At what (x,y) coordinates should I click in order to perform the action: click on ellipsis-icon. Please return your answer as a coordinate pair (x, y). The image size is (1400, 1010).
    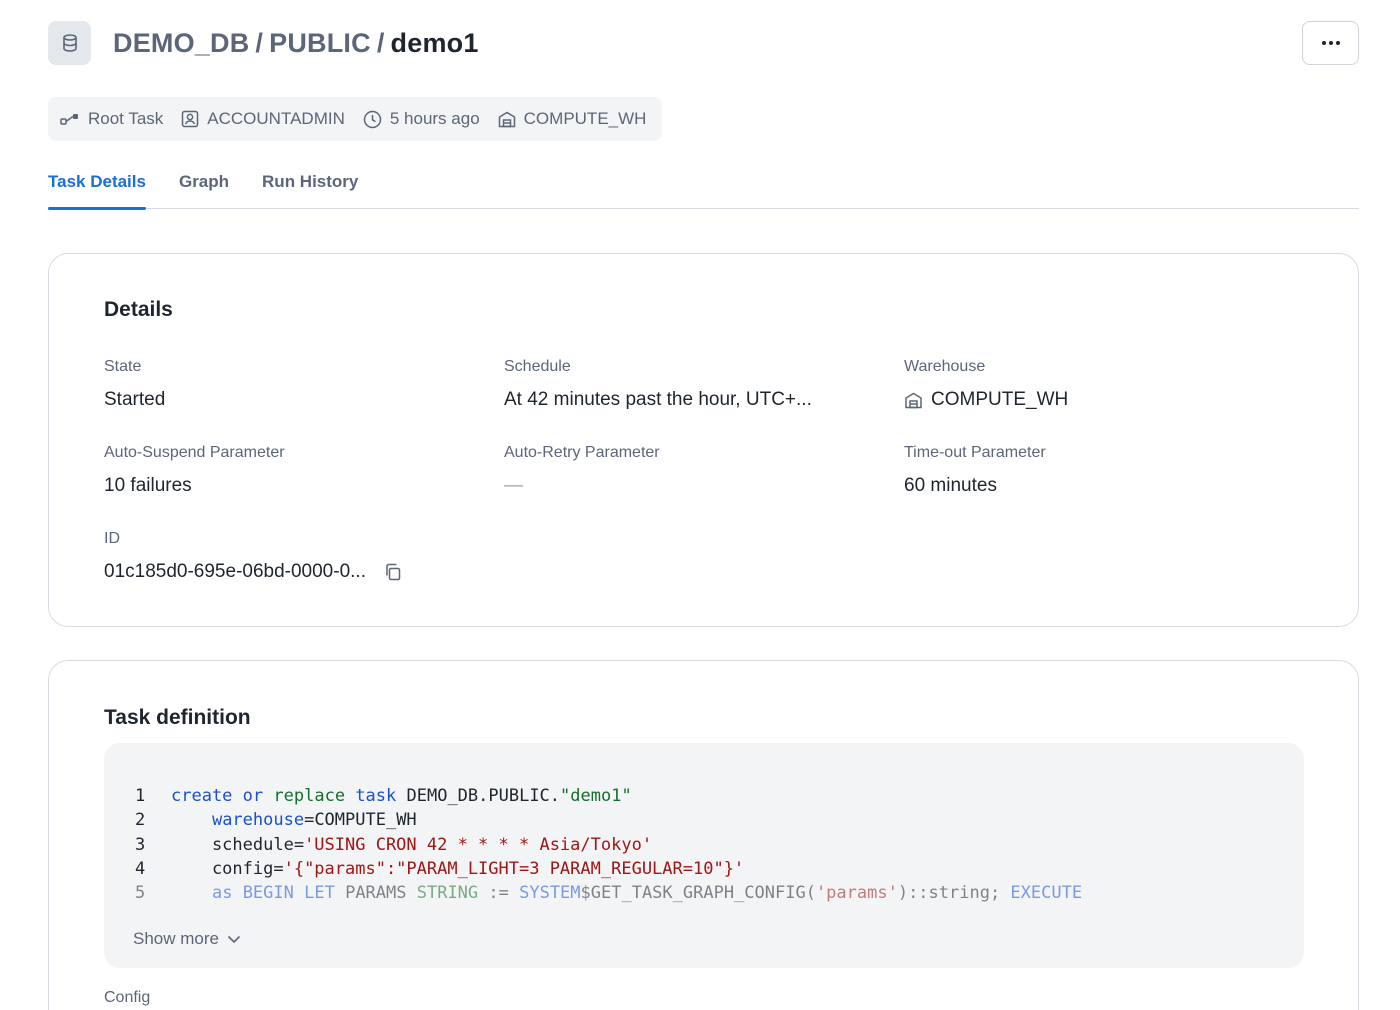
    Looking at the image, I should click on (1330, 43).